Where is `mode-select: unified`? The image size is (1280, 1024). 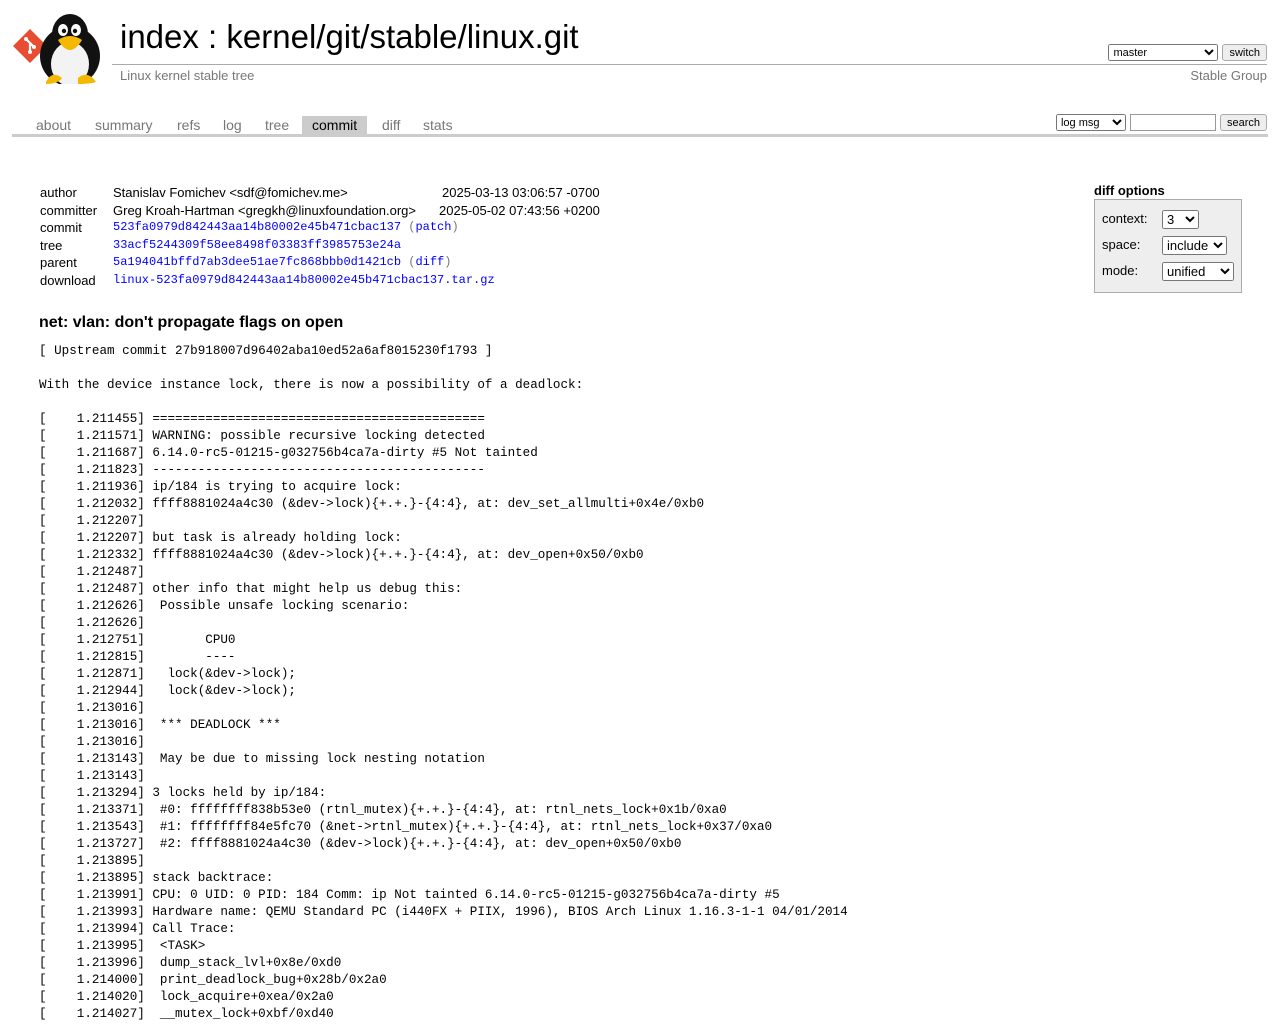
mode-select: unified is located at coordinates (1198, 271).